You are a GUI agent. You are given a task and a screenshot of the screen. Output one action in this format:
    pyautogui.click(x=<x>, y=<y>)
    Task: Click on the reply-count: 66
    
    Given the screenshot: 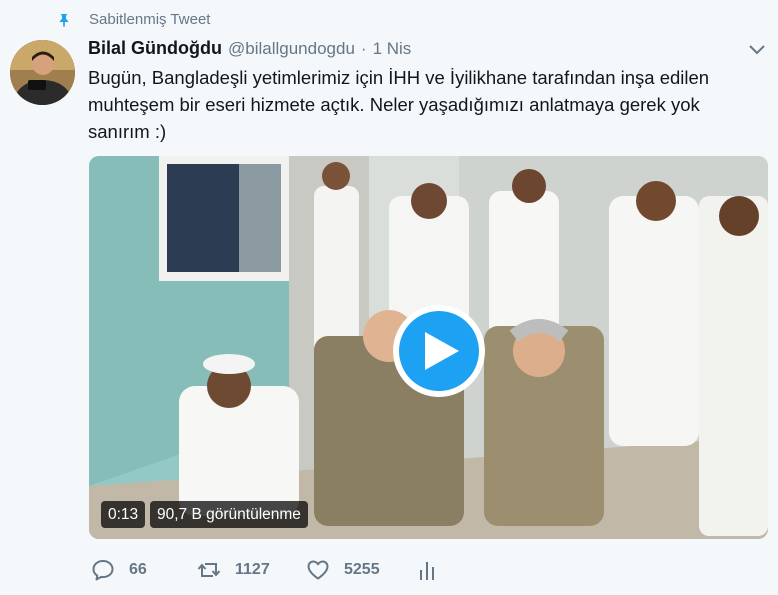 What is the action you would take?
    pyautogui.click(x=138, y=569)
    